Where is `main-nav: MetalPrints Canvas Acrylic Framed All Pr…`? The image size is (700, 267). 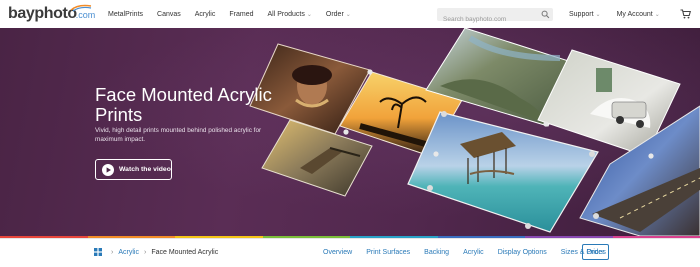 main-nav: MetalPrints Canvas Acrylic Framed All Pr… is located at coordinates (236, 14).